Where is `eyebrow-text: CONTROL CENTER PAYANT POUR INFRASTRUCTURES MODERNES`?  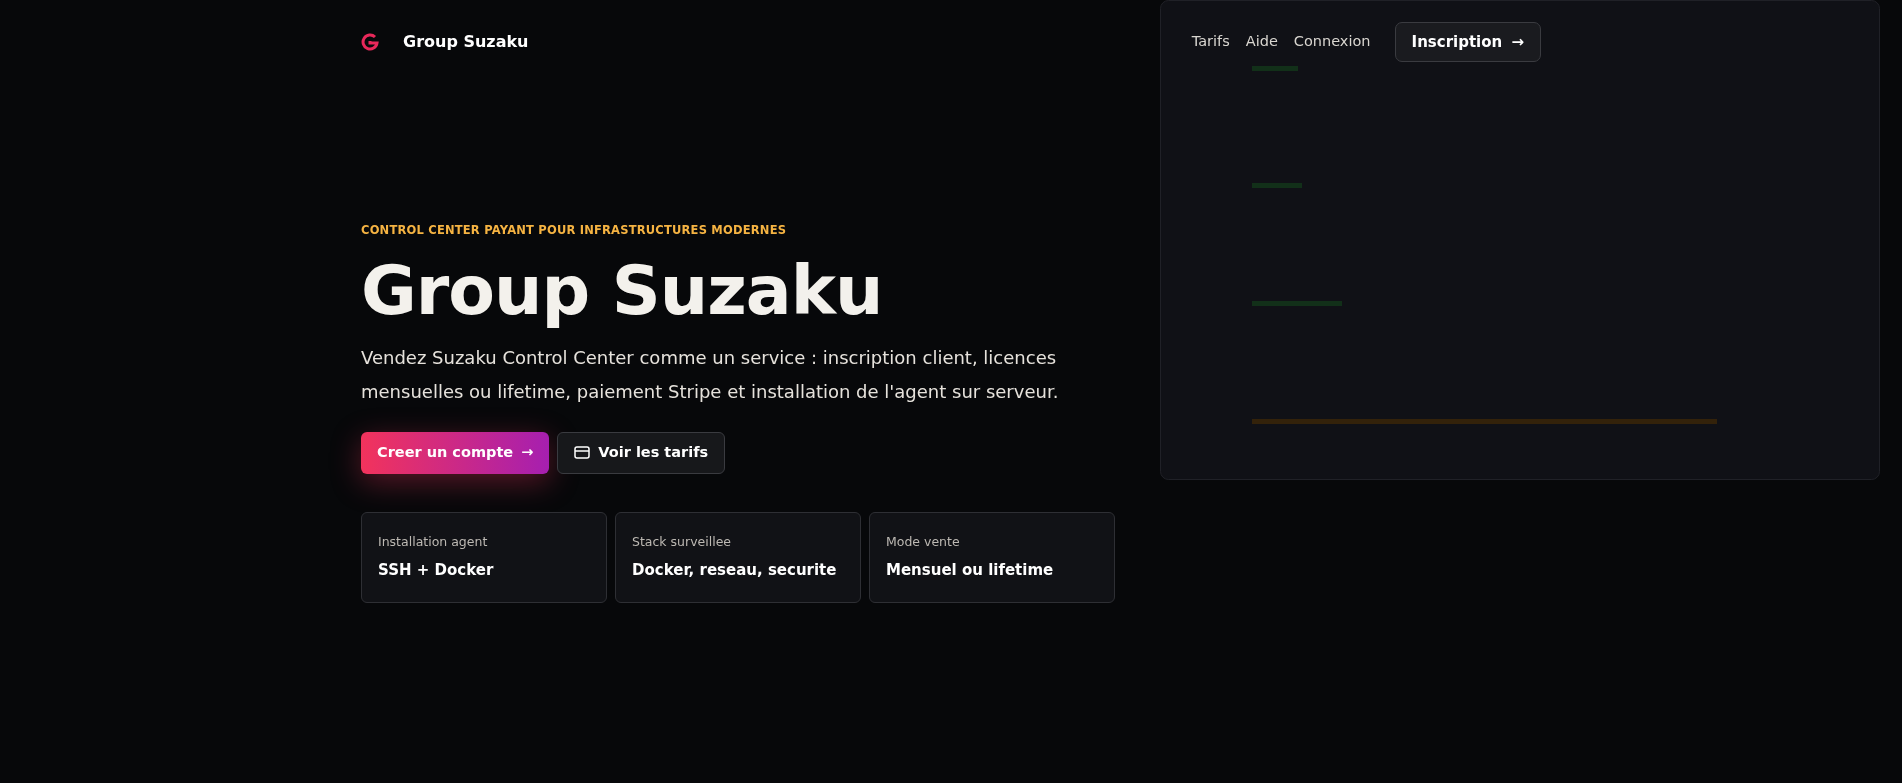
eyebrow-text: CONTROL CENTER PAYANT POUR INFRASTRUCTURES MODERNES is located at coordinates (574, 230).